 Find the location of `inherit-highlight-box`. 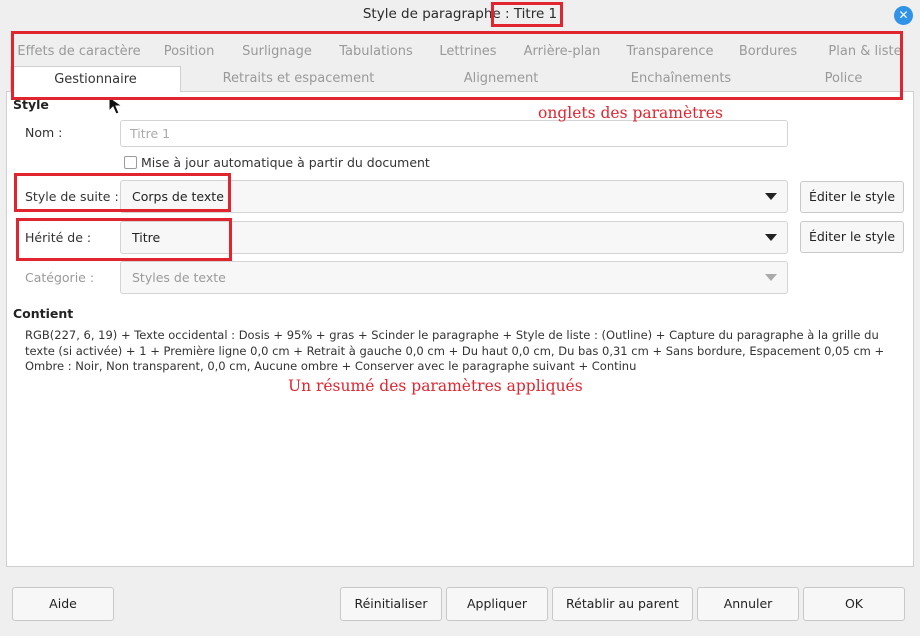

inherit-highlight-box is located at coordinates (124, 239).